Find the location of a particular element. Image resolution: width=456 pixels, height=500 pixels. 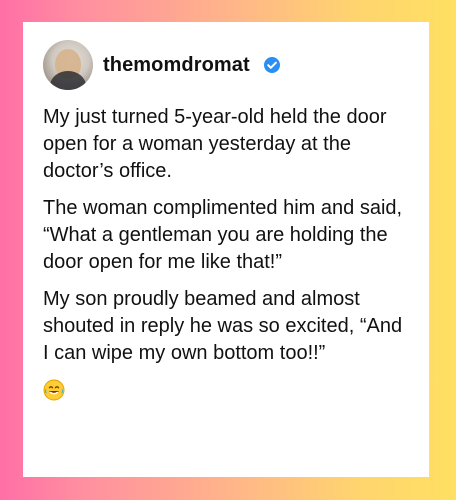

avatar is located at coordinates (68, 65).